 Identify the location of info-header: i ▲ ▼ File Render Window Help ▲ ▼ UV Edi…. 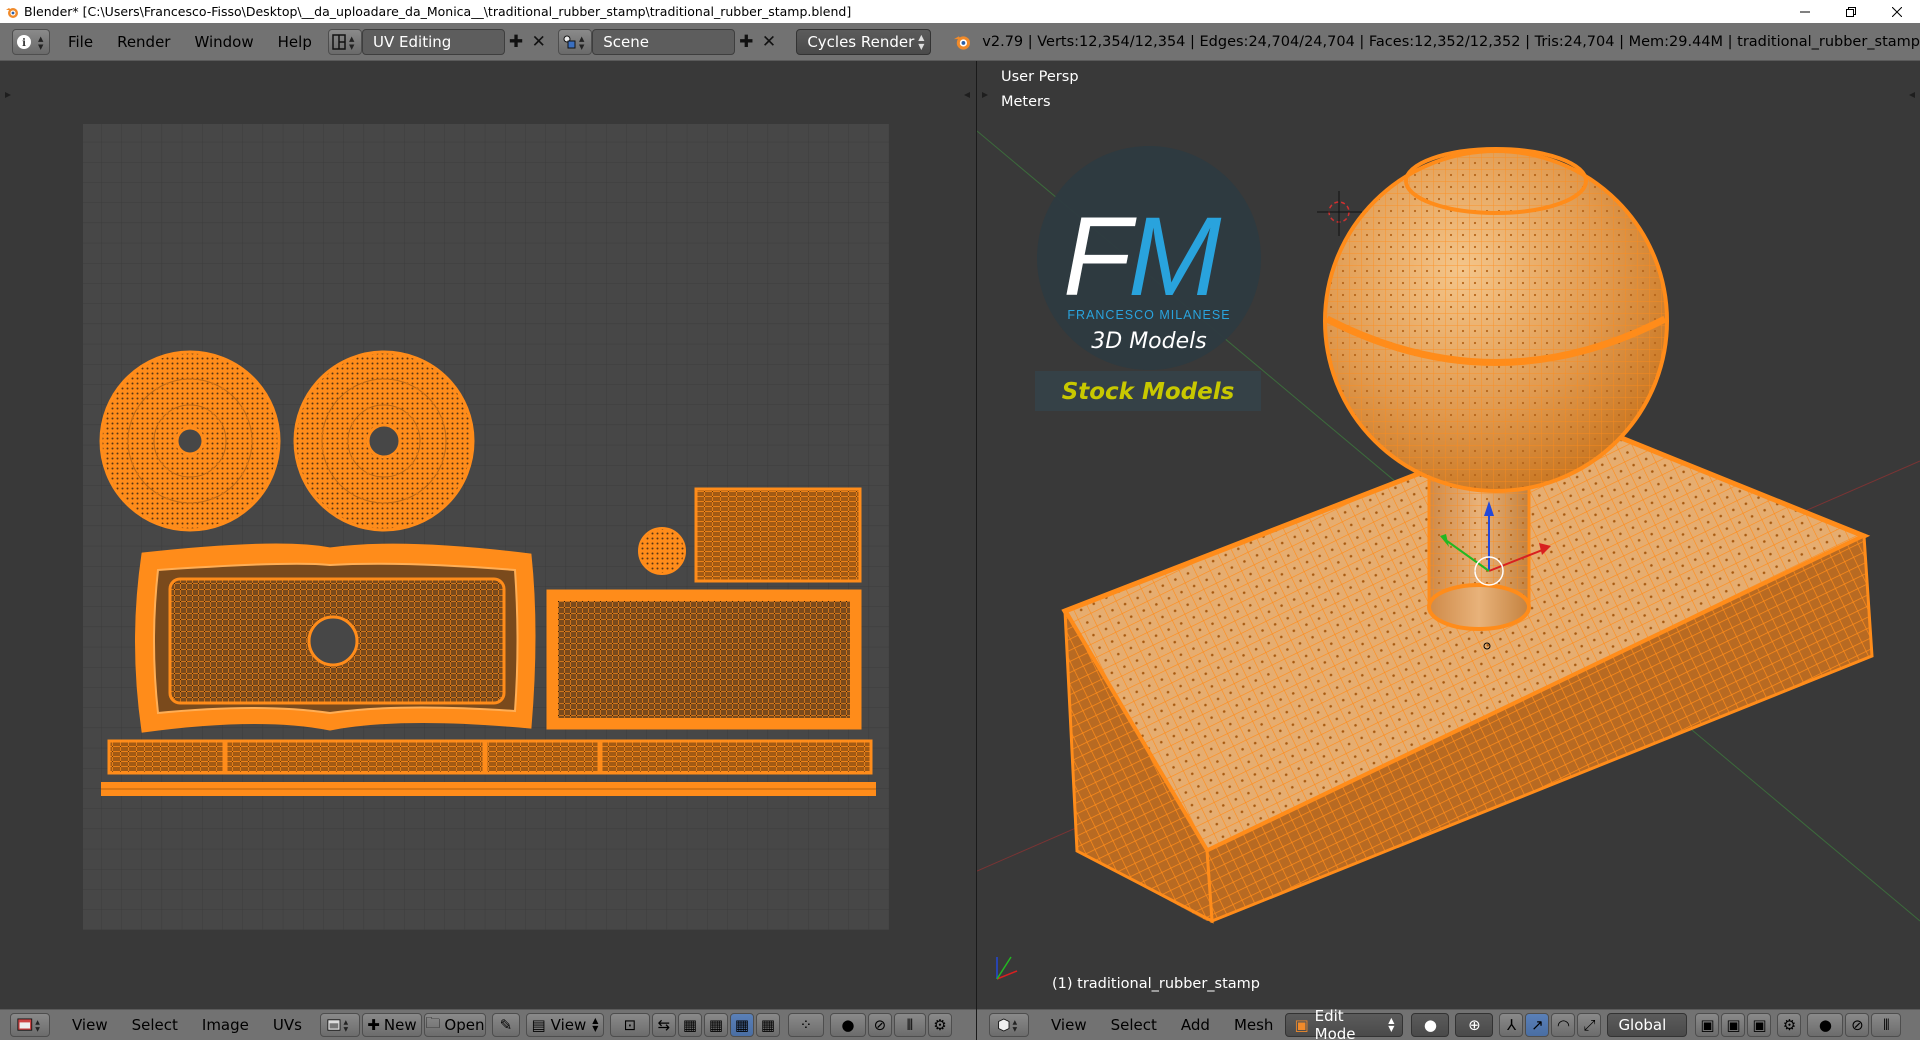
(960, 42).